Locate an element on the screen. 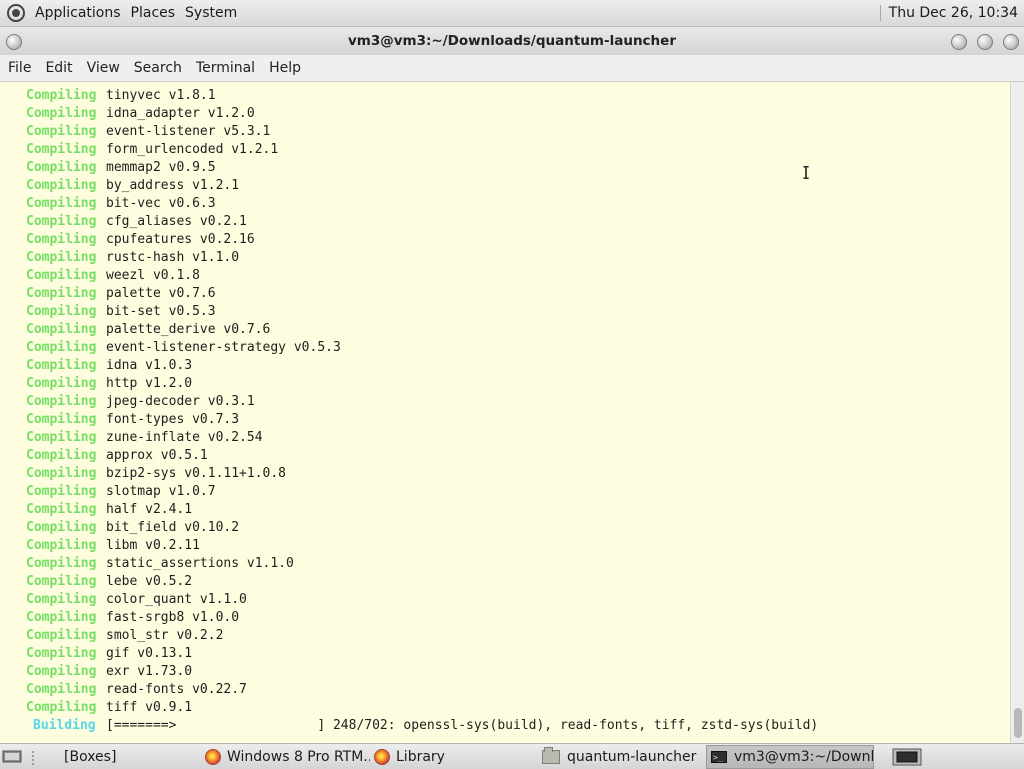  crate-name: event-listener v5.3.1 is located at coordinates (188, 131).